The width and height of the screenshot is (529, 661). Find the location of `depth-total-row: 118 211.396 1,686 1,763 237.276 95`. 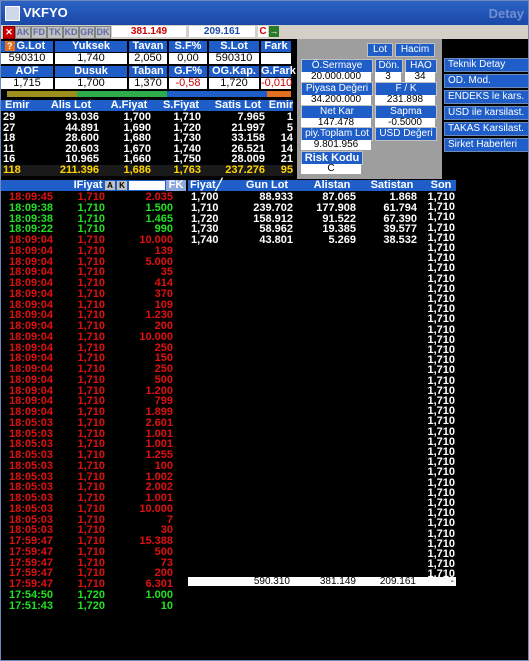

depth-total-row: 118 211.396 1,686 1,763 237.276 95 is located at coordinates (147, 170).